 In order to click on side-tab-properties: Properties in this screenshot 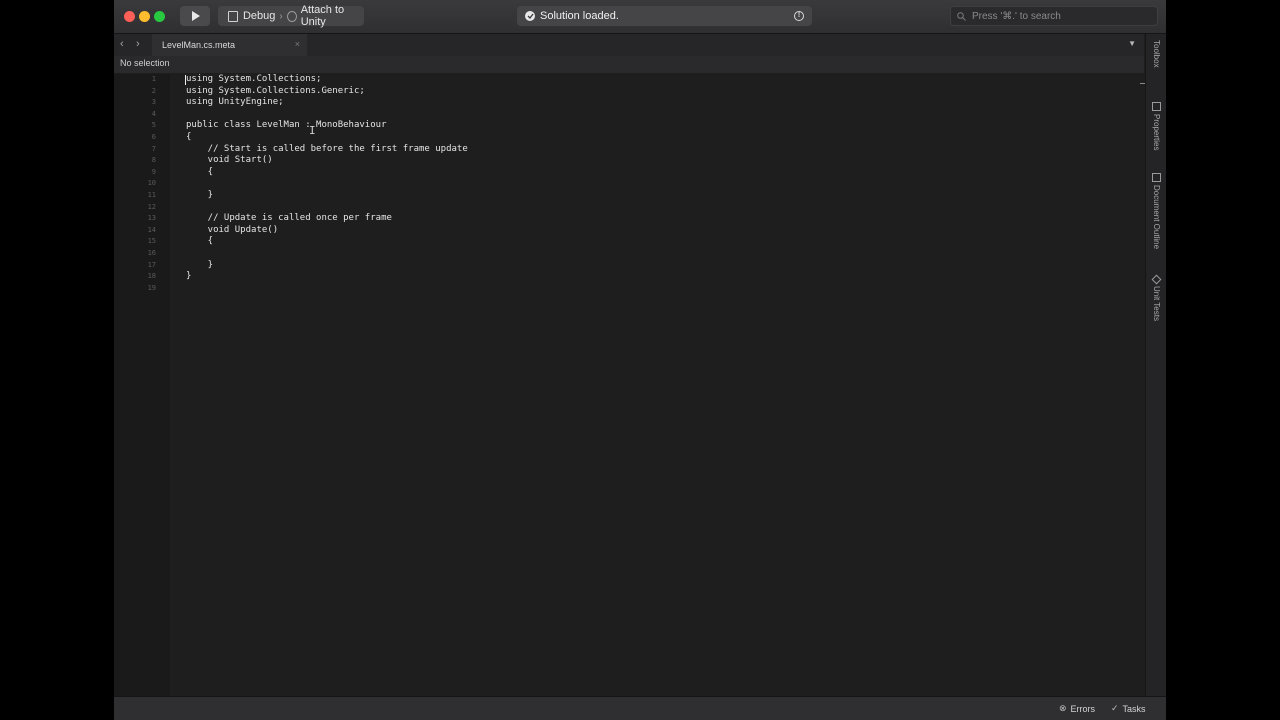, I will do `click(1156, 126)`.